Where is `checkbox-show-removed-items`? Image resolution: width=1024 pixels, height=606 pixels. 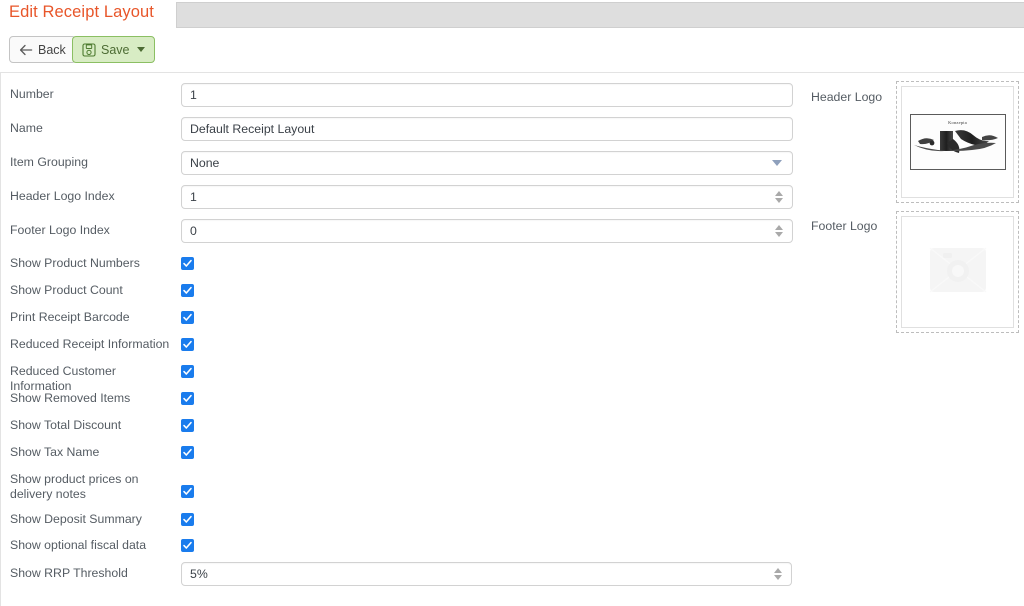
checkbox-show-removed-items is located at coordinates (187, 398).